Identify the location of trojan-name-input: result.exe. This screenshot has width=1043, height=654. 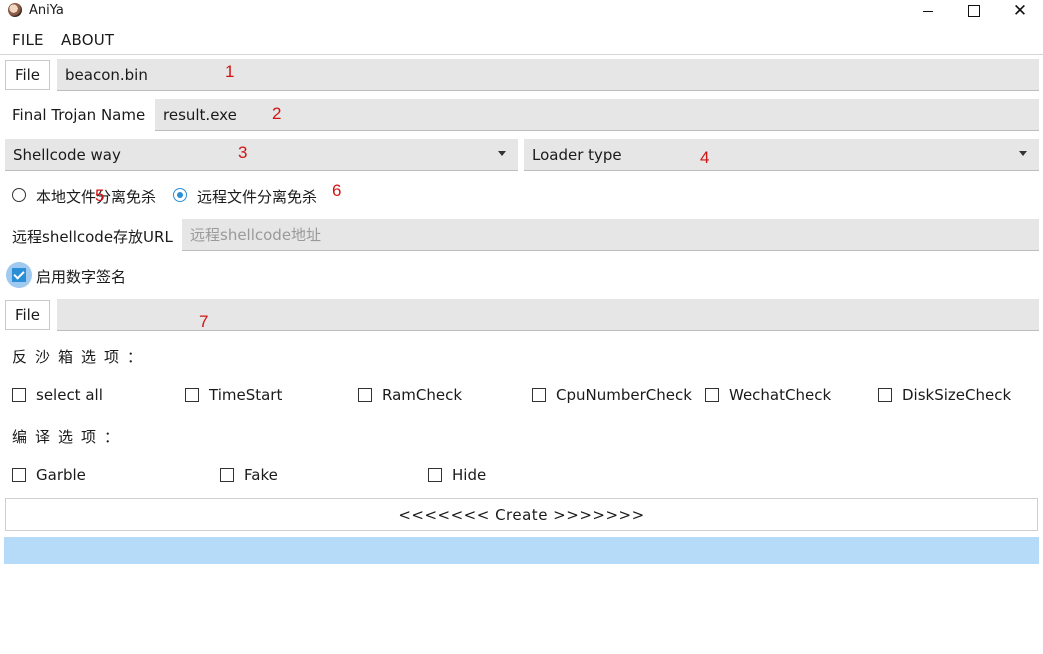
(597, 115).